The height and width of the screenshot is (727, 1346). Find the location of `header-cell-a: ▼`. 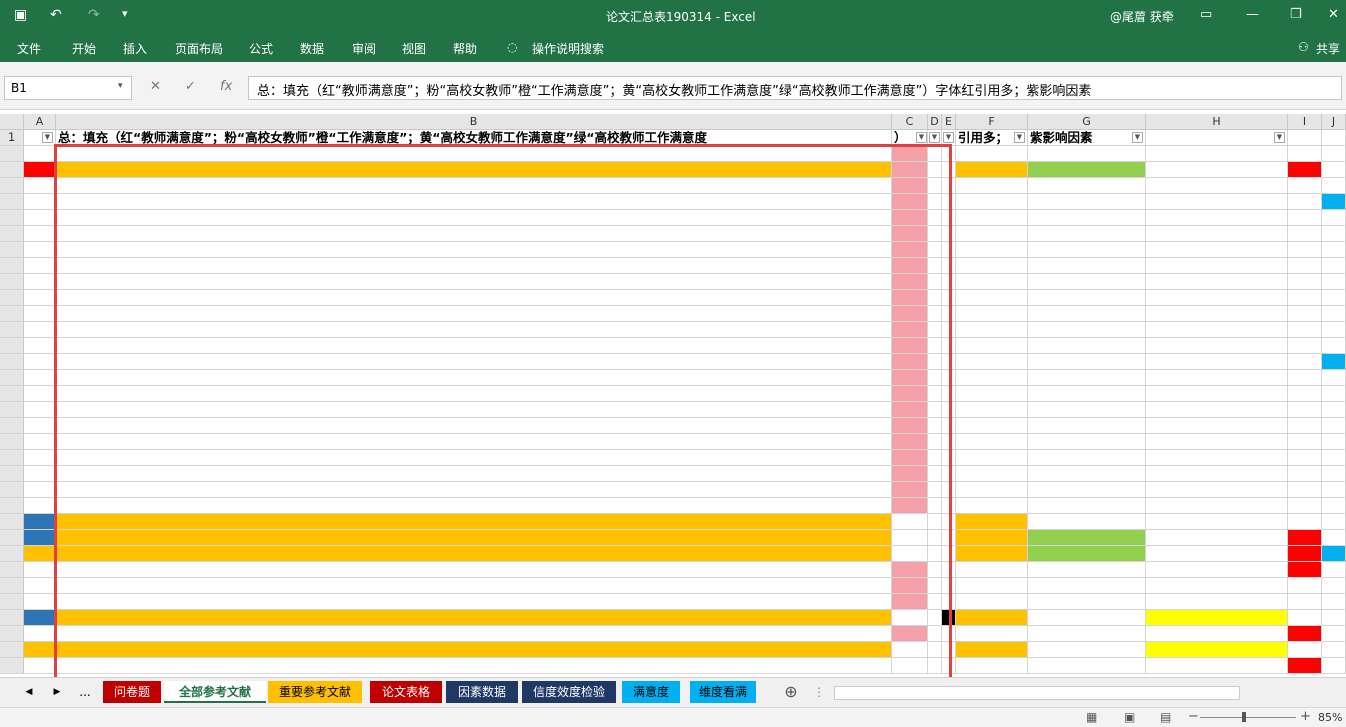

header-cell-a: ▼ is located at coordinates (40, 138).